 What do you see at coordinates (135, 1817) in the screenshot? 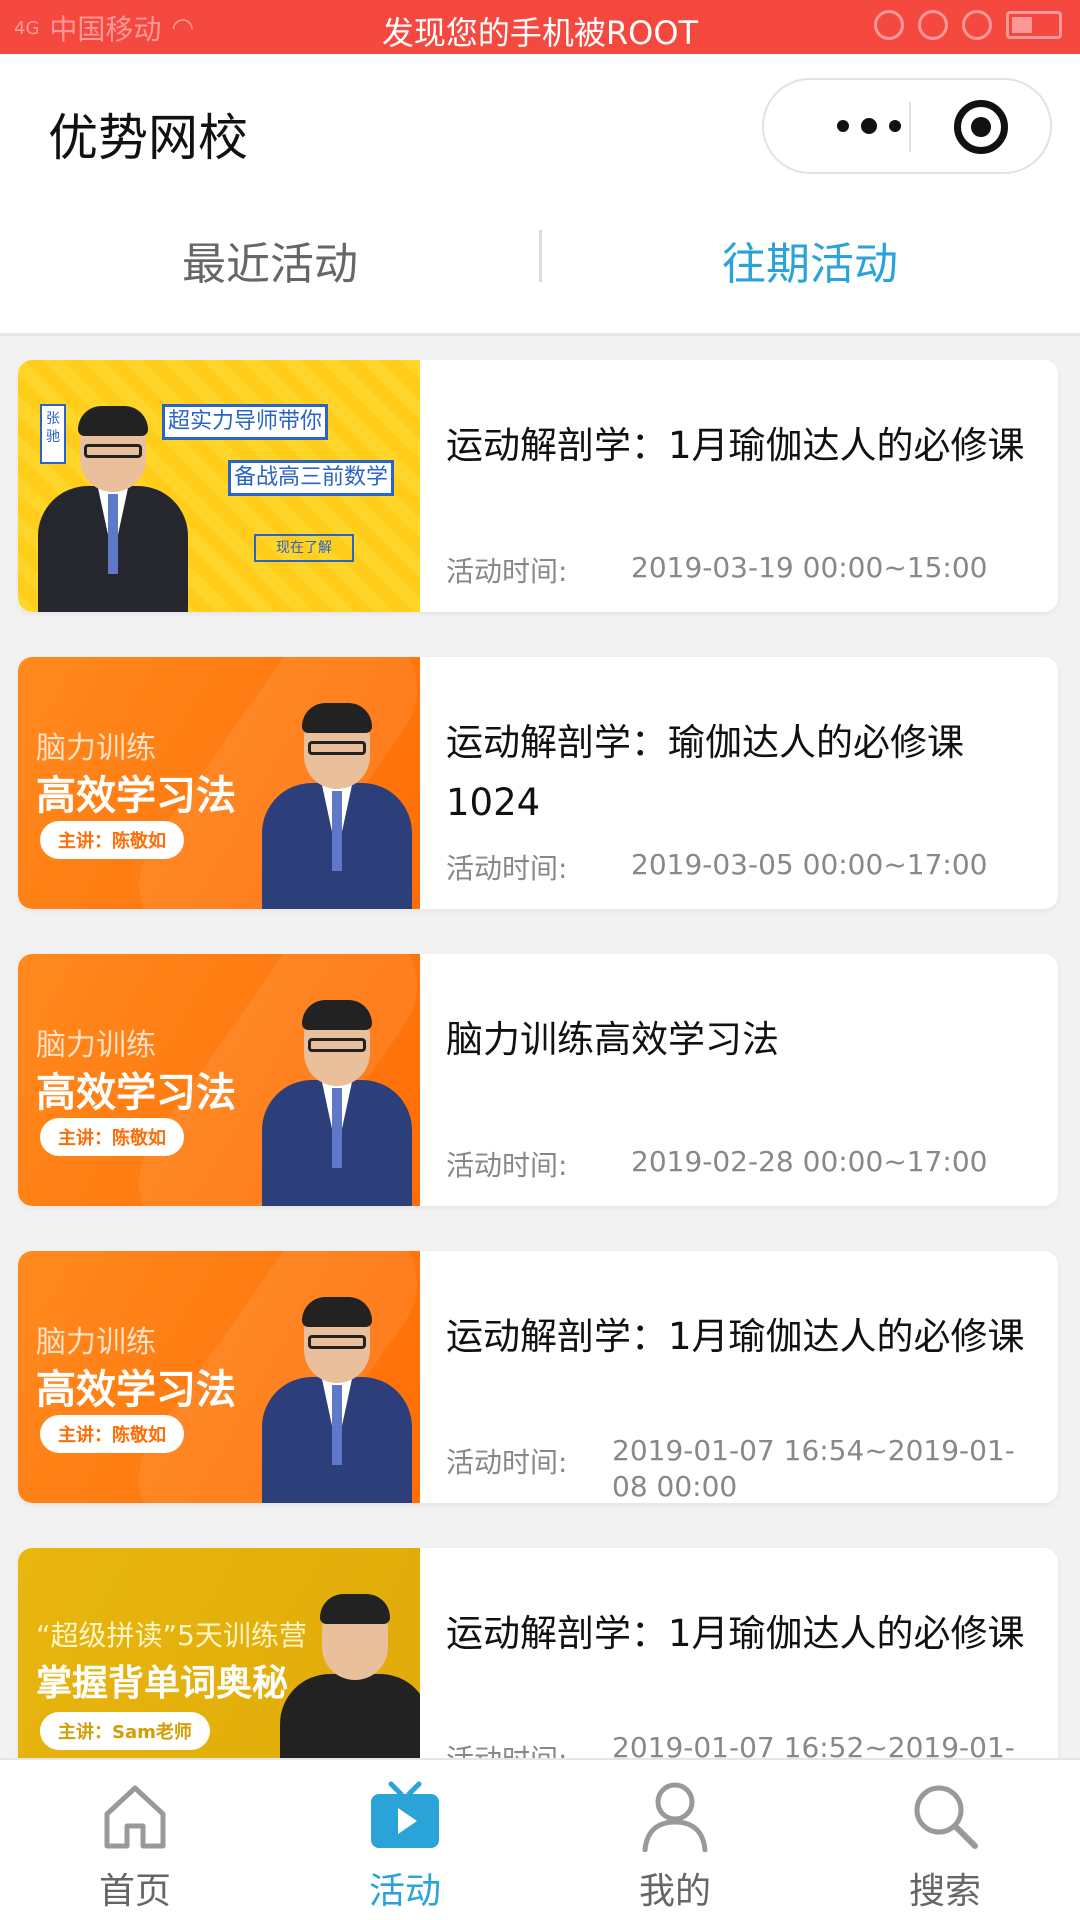
I see `home-icon` at bounding box center [135, 1817].